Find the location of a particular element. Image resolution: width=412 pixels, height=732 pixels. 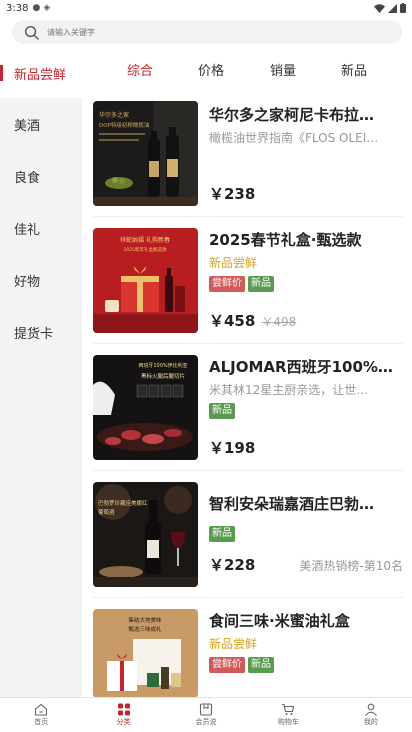

home-icon is located at coordinates (41, 709).